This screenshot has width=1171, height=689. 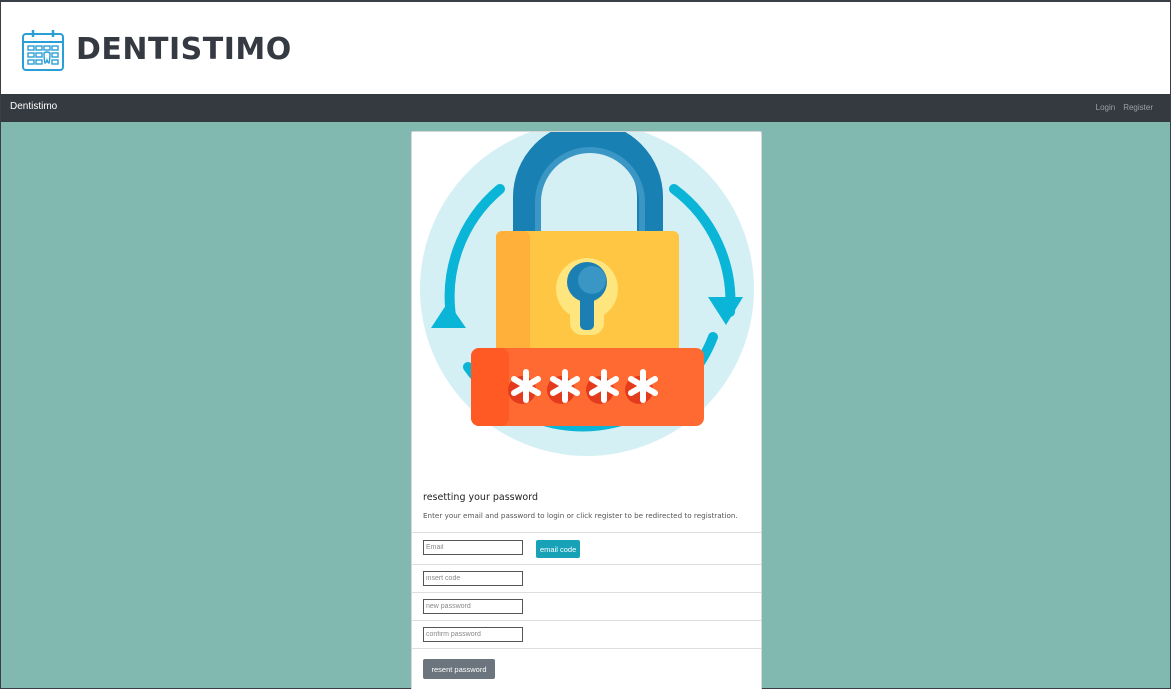 What do you see at coordinates (459, 669) in the screenshot?
I see `reset-password-button: resent password` at bounding box center [459, 669].